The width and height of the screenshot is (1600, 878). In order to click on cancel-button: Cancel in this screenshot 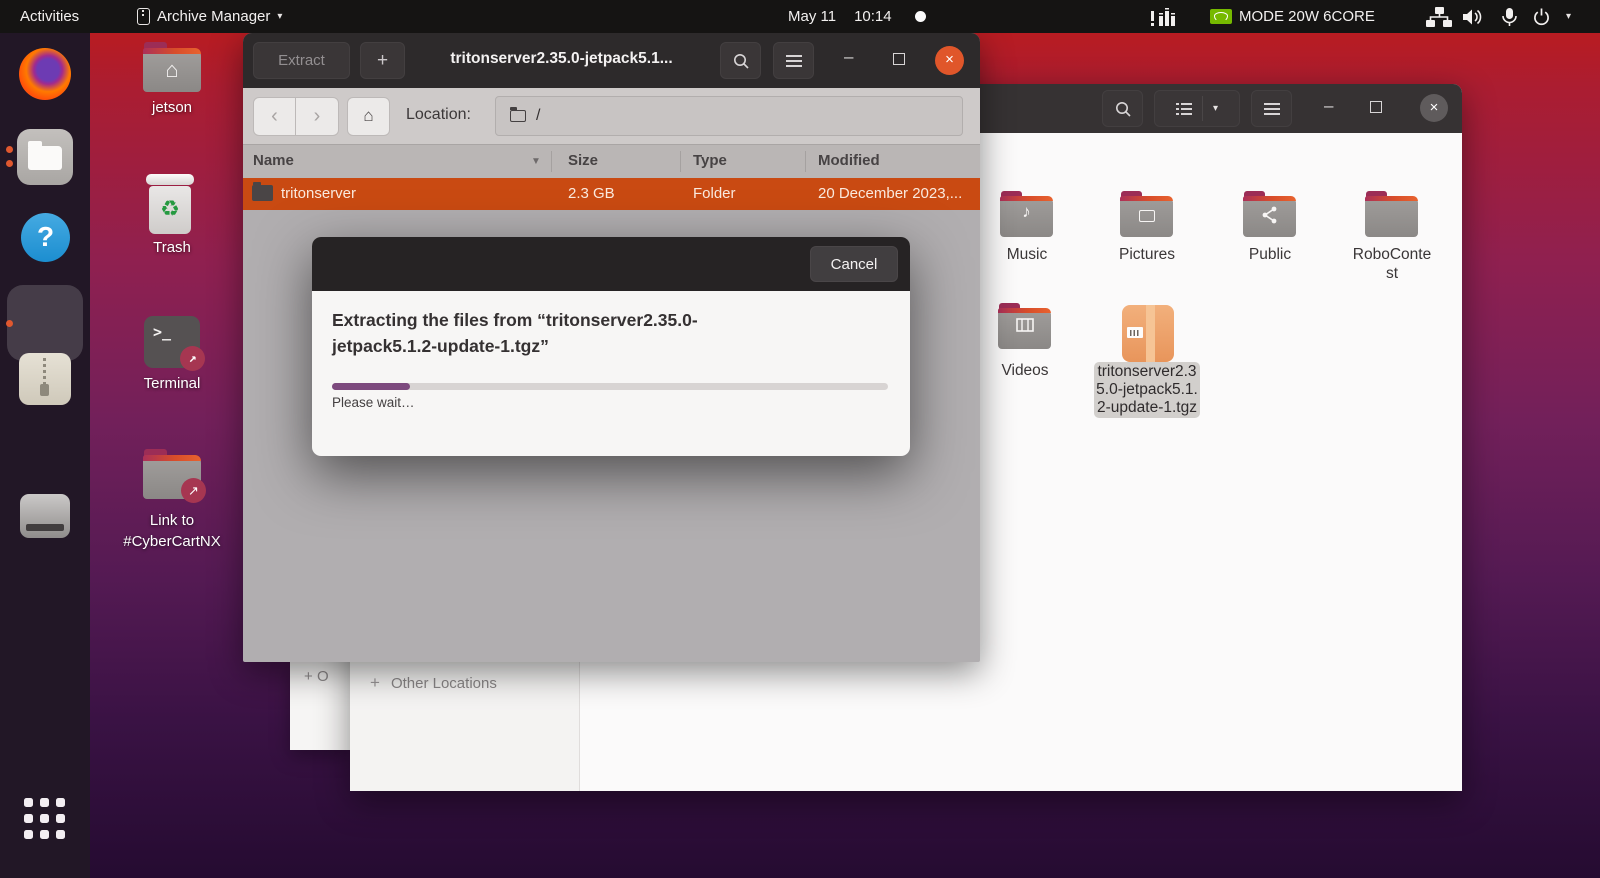, I will do `click(854, 264)`.